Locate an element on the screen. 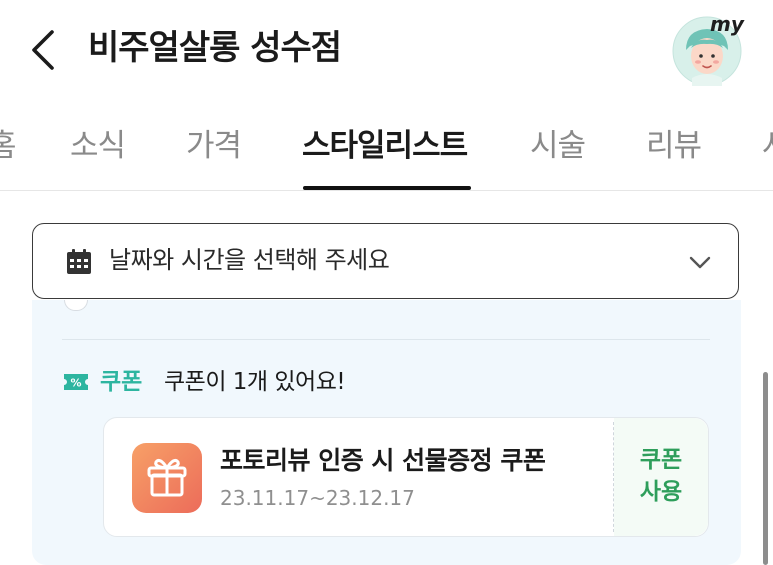 The image size is (773, 565). coupon-valid-period: 23.11.17~23.12.17 is located at coordinates (317, 498).